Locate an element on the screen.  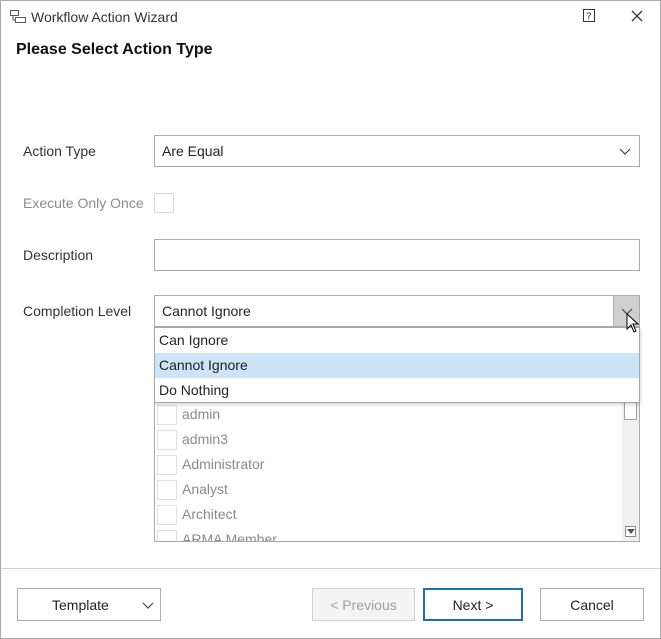
execute-once-checkbox is located at coordinates (164, 203).